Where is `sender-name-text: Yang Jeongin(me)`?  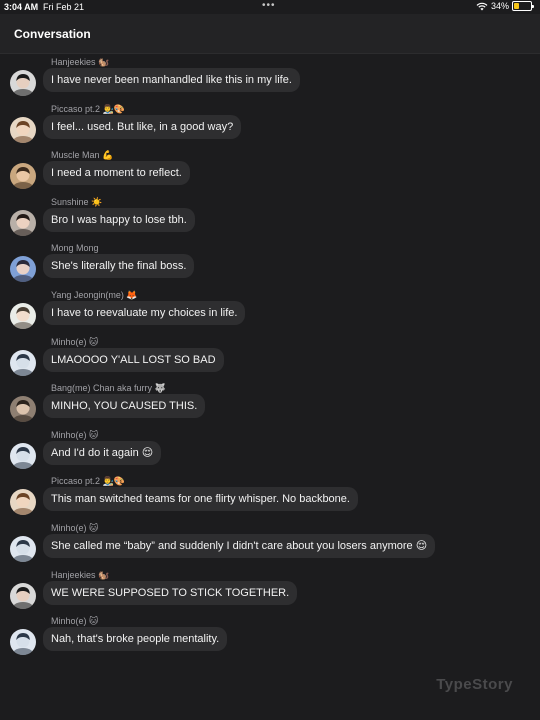
sender-name-text: Yang Jeongin(me) is located at coordinates (87, 294).